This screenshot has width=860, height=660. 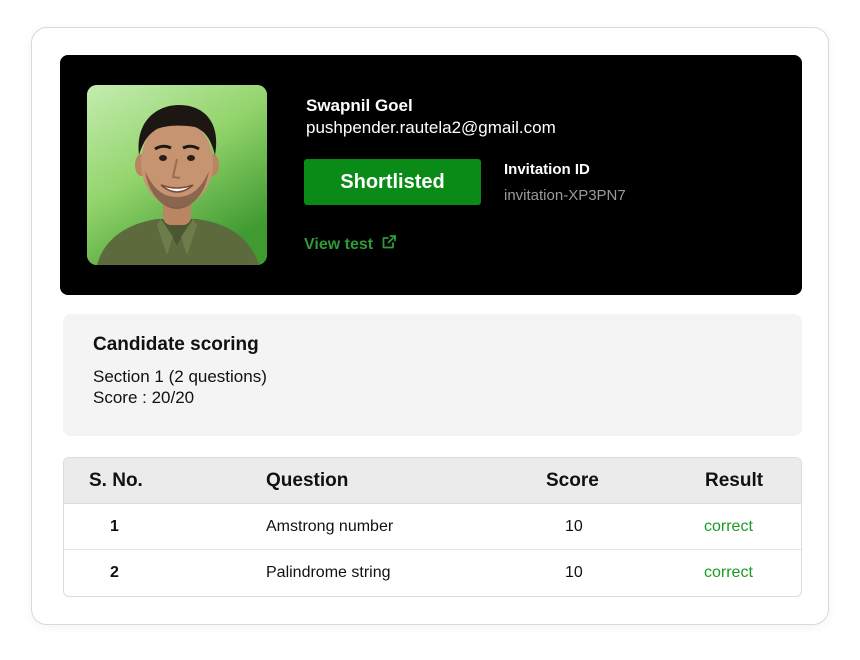 I want to click on row-question: Palindrome string, so click(x=328, y=572).